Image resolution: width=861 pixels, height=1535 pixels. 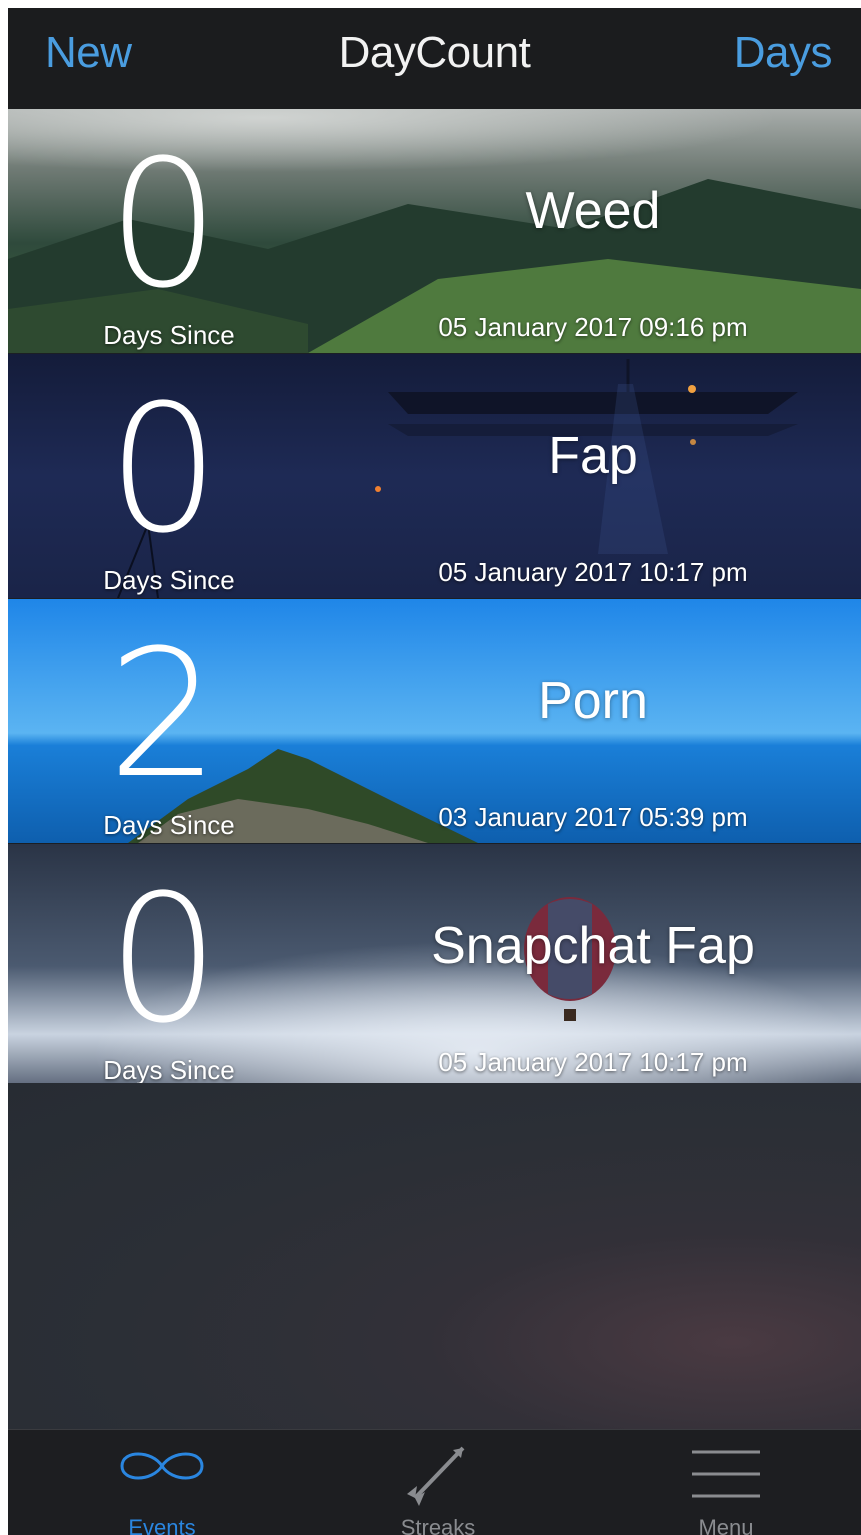 I want to click on arrow-icon, so click(x=436, y=1476).